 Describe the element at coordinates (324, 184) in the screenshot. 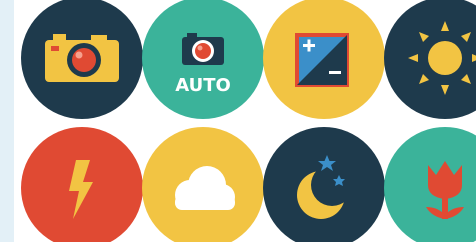

I see `night-moon-icon` at that location.